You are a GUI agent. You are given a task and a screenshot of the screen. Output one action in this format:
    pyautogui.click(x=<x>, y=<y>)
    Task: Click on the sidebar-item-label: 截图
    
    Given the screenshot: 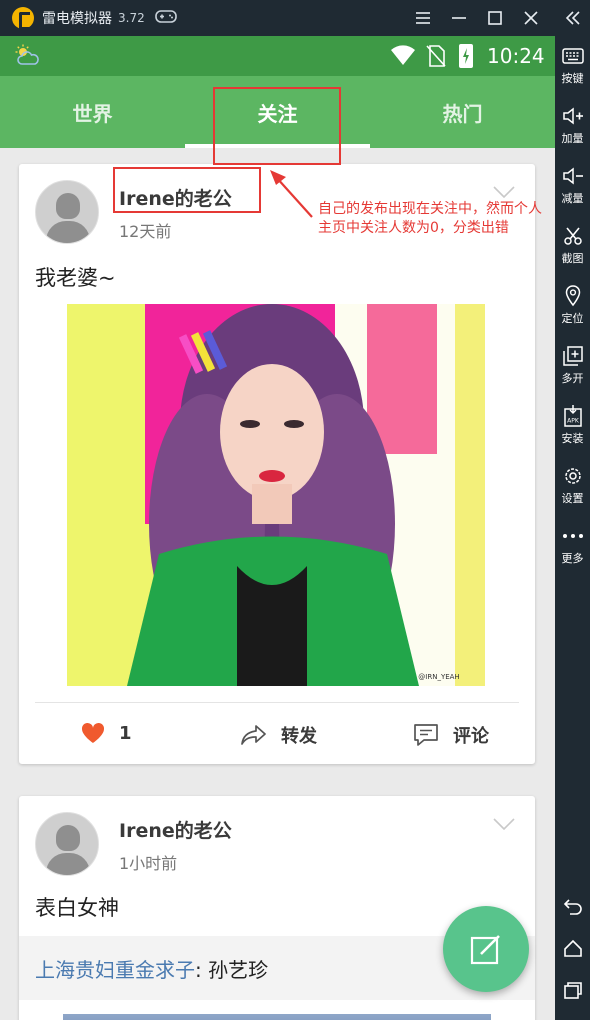 What is the action you would take?
    pyautogui.click(x=572, y=258)
    